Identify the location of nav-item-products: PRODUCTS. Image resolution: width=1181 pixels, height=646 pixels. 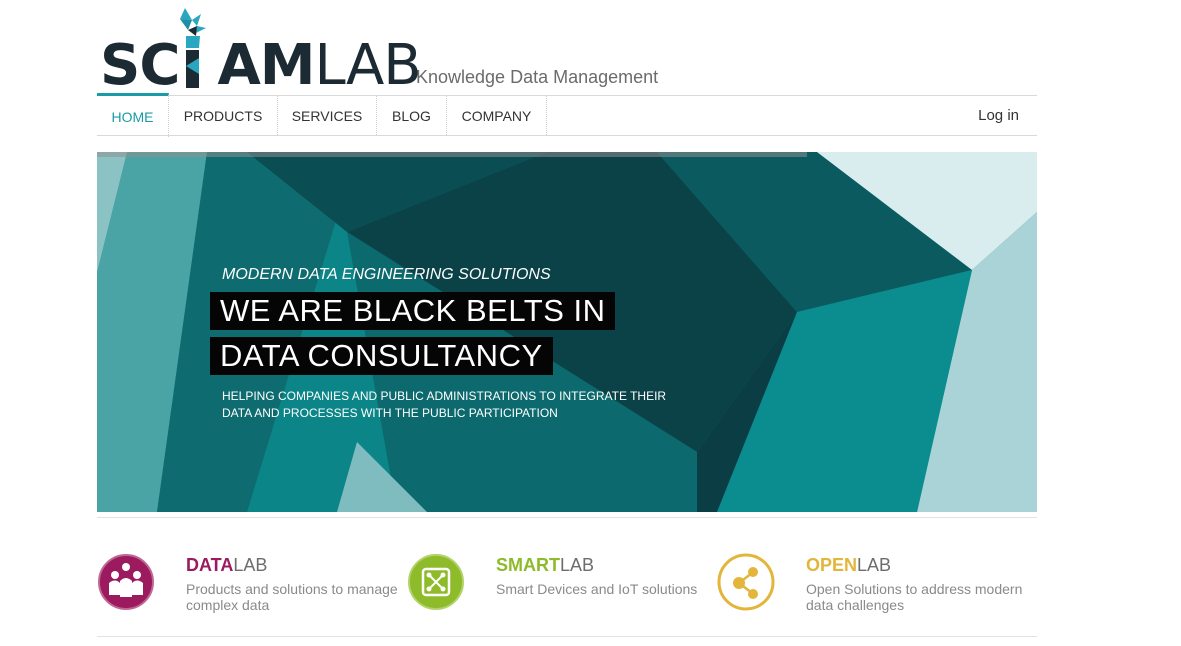
(223, 115).